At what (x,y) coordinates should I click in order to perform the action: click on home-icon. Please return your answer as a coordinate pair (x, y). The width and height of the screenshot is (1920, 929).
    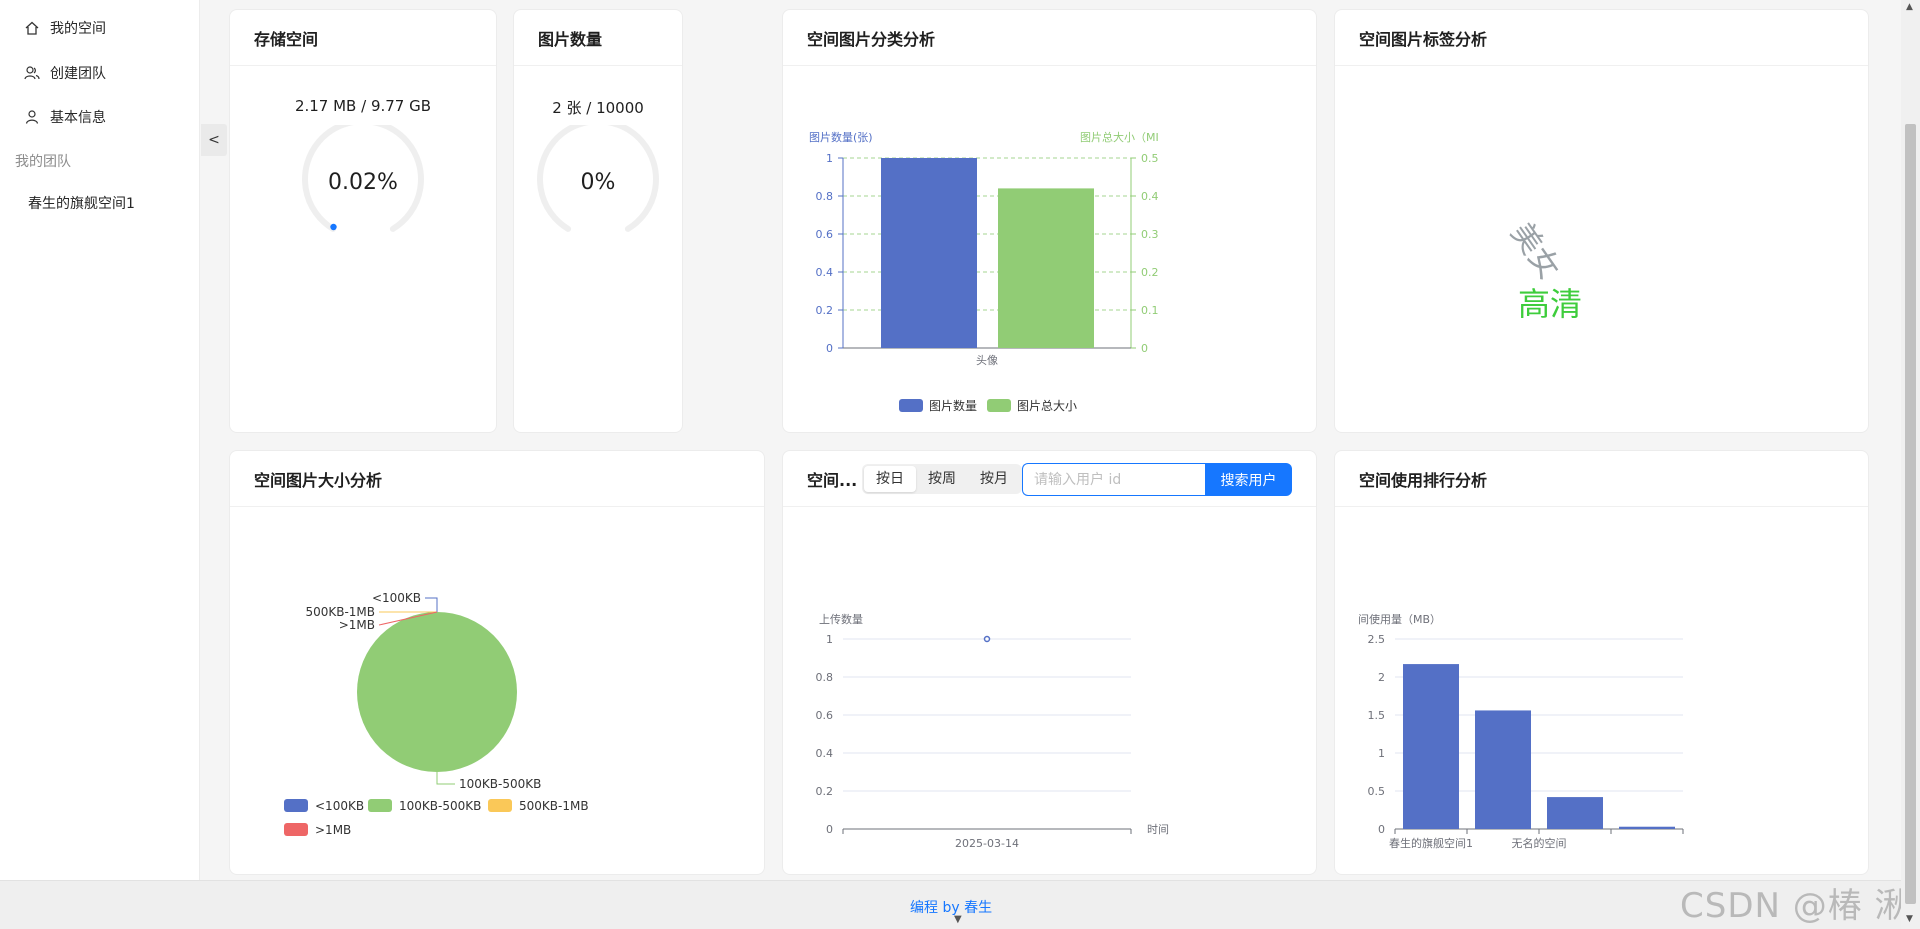
    Looking at the image, I should click on (32, 28).